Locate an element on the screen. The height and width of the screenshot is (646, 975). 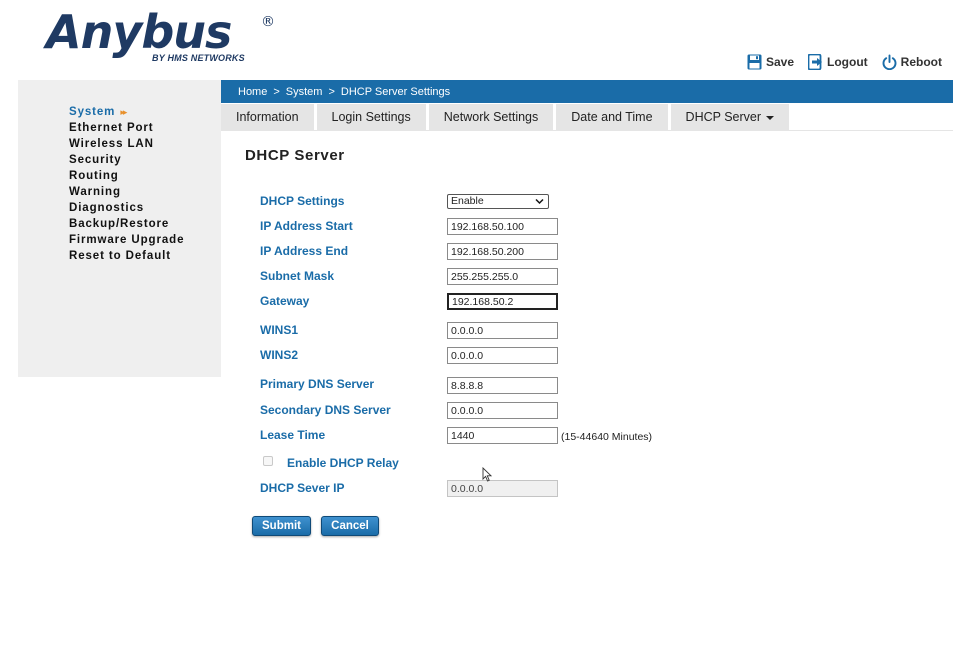
power-icon is located at coordinates (889, 62).